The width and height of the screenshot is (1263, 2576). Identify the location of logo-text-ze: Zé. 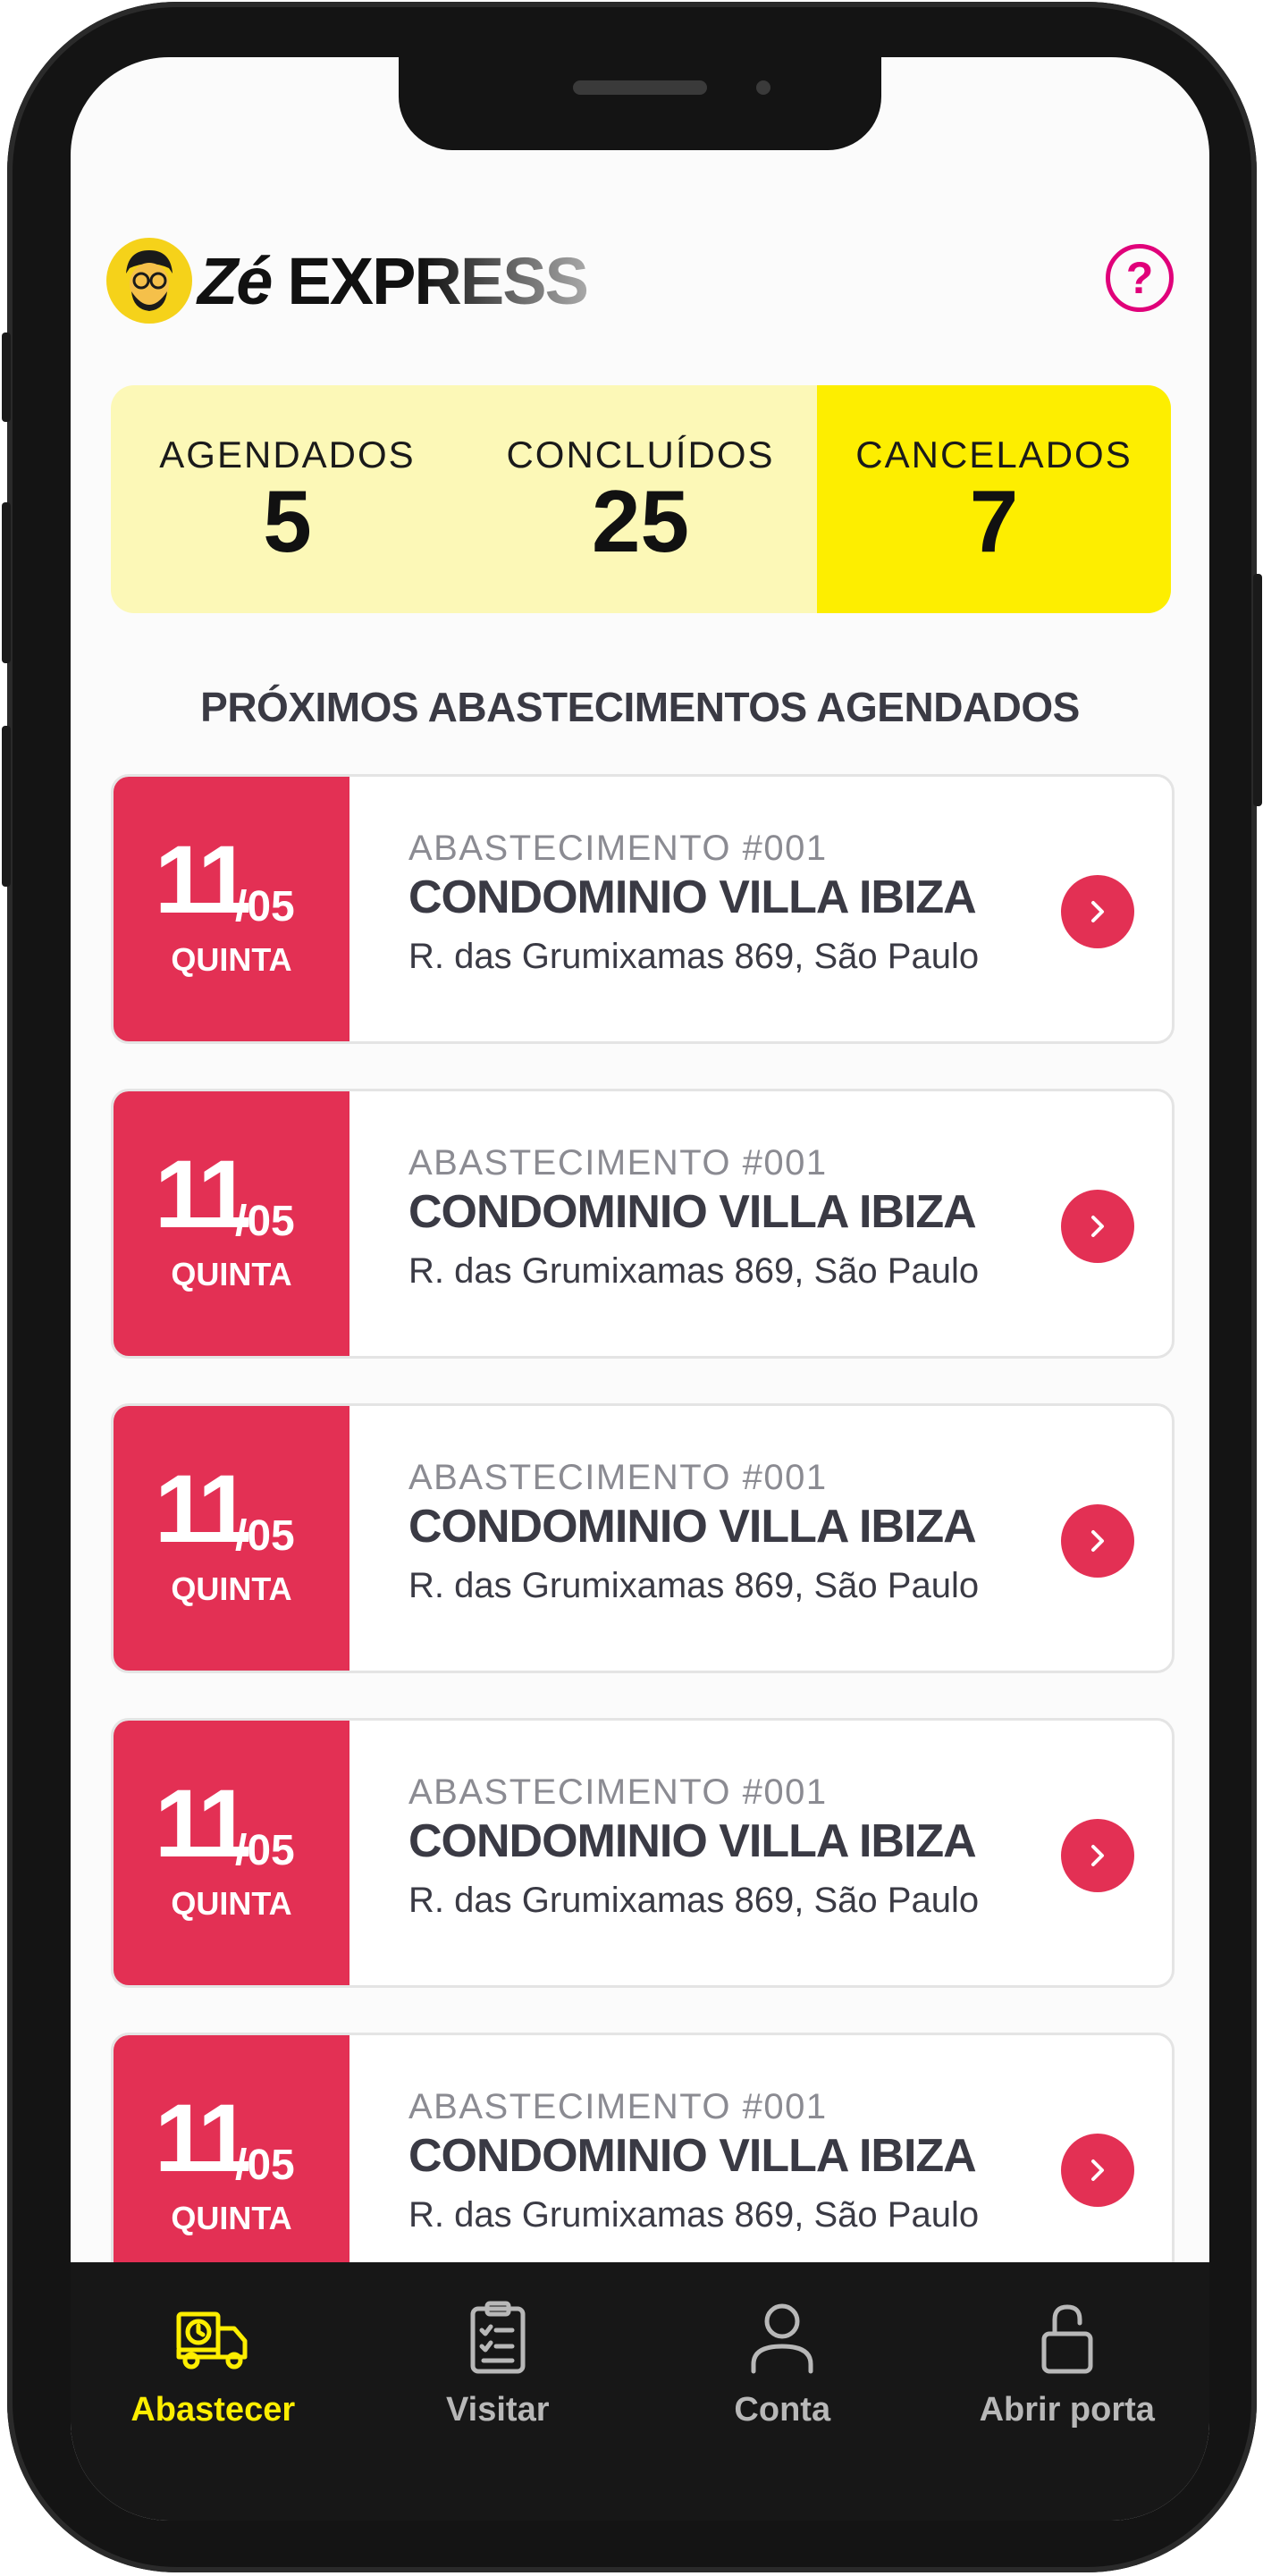
(236, 280).